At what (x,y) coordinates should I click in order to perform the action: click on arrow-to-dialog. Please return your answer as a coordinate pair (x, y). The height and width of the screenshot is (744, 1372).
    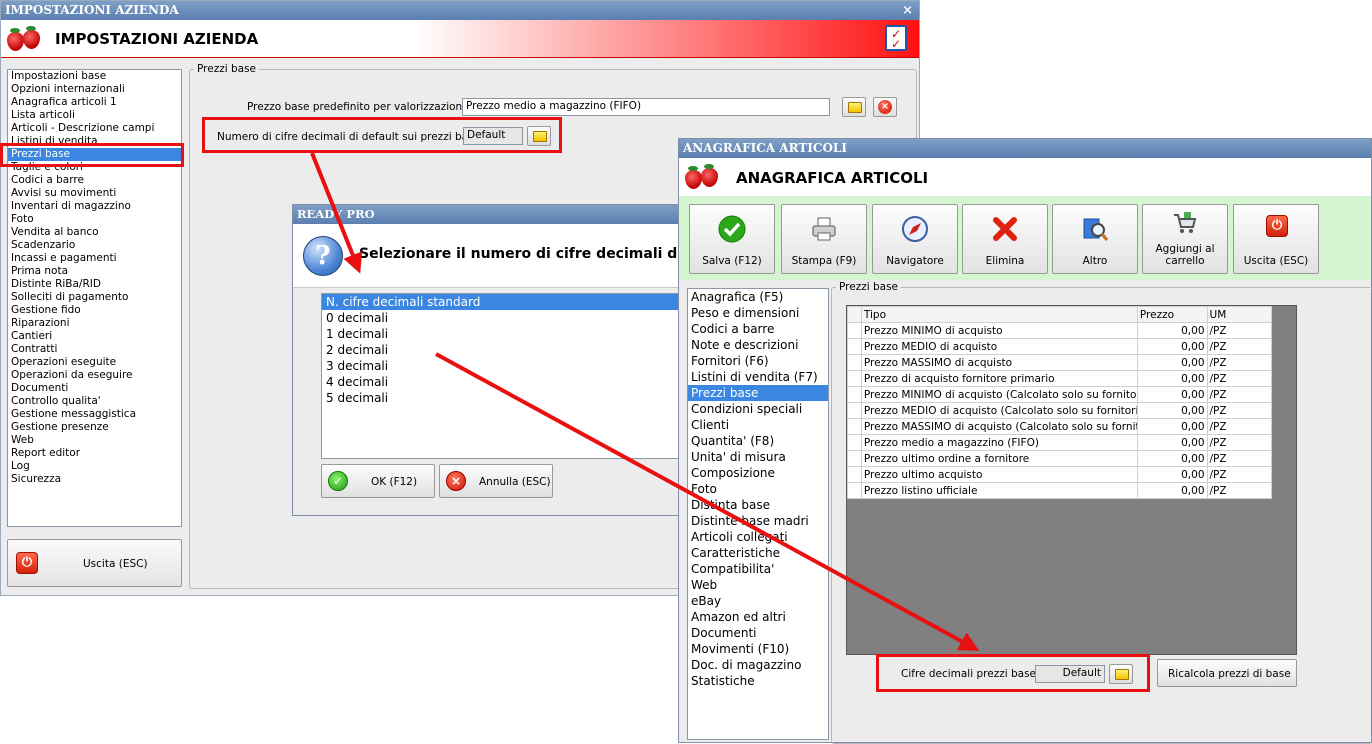
    Looking at the image, I should click on (336, 213).